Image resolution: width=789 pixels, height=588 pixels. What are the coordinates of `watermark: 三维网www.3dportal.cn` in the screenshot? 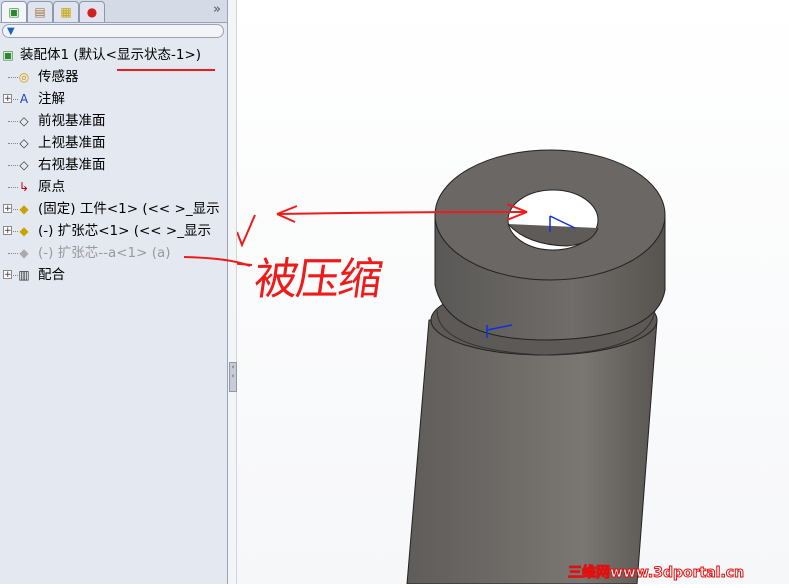 It's located at (656, 573).